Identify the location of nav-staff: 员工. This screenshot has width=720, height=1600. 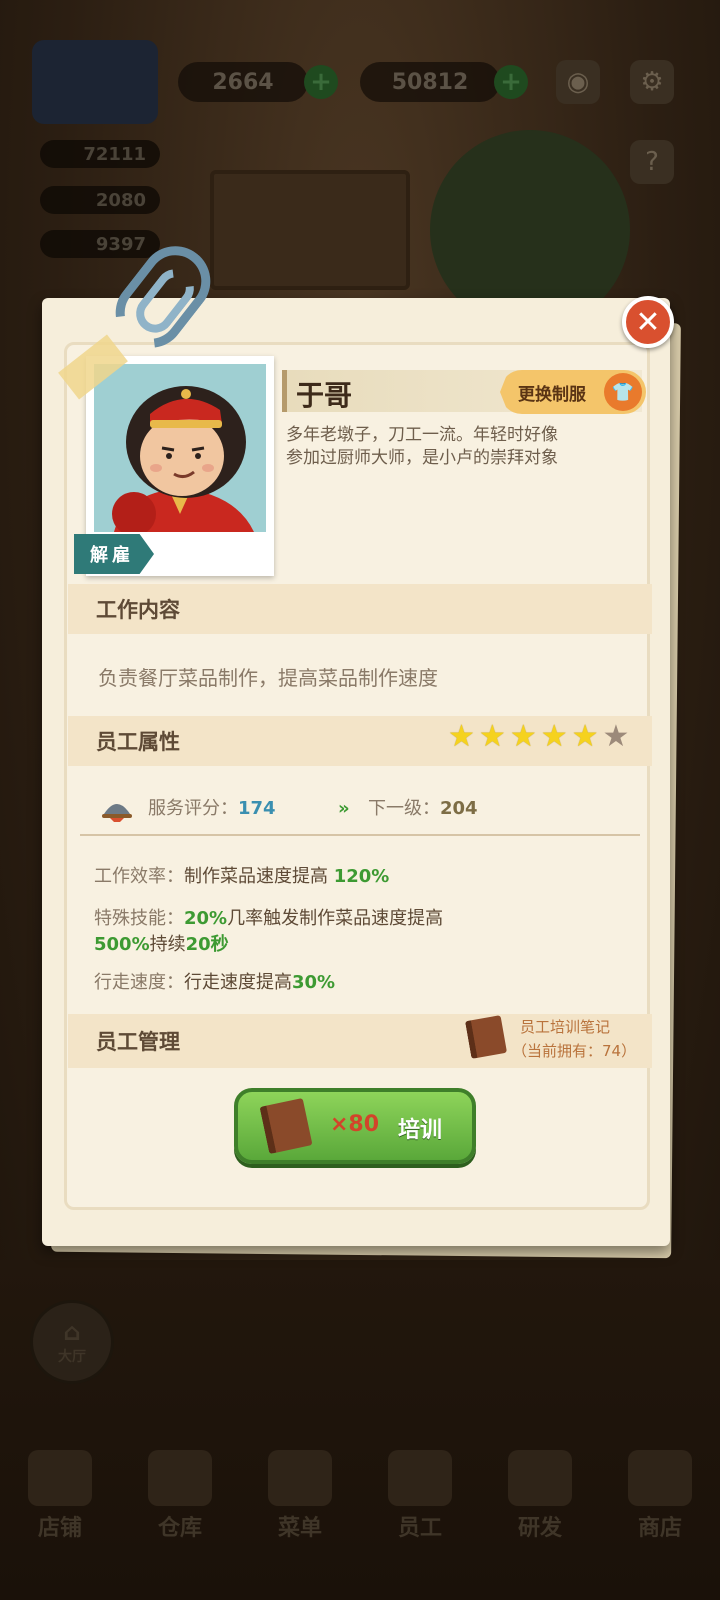
(420, 1496).